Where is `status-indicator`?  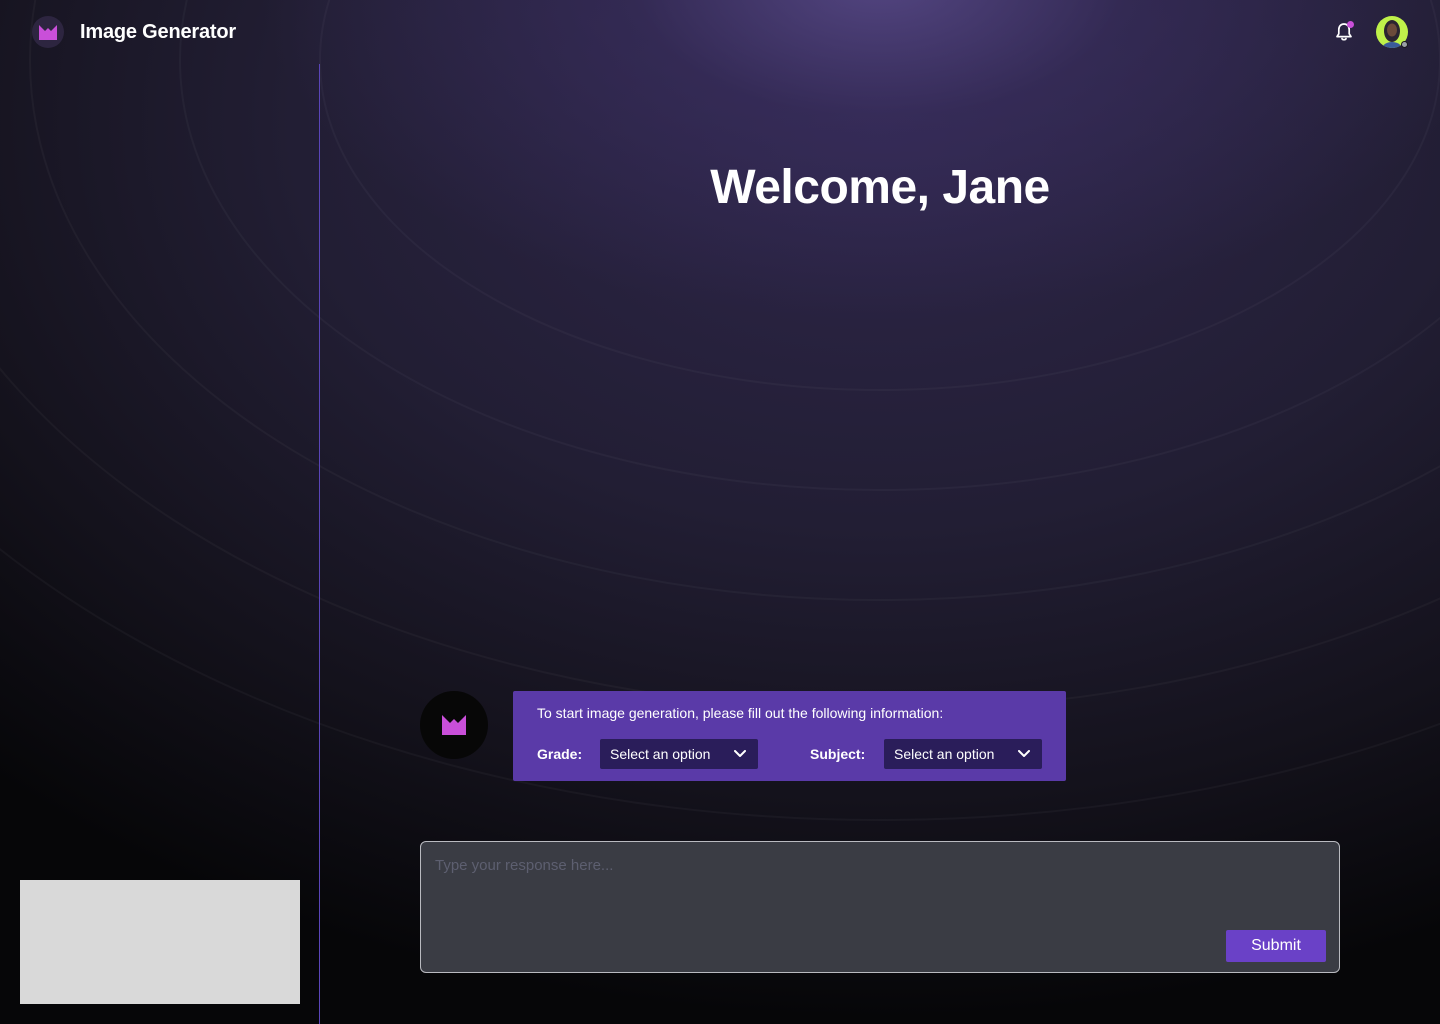 status-indicator is located at coordinates (1404, 44).